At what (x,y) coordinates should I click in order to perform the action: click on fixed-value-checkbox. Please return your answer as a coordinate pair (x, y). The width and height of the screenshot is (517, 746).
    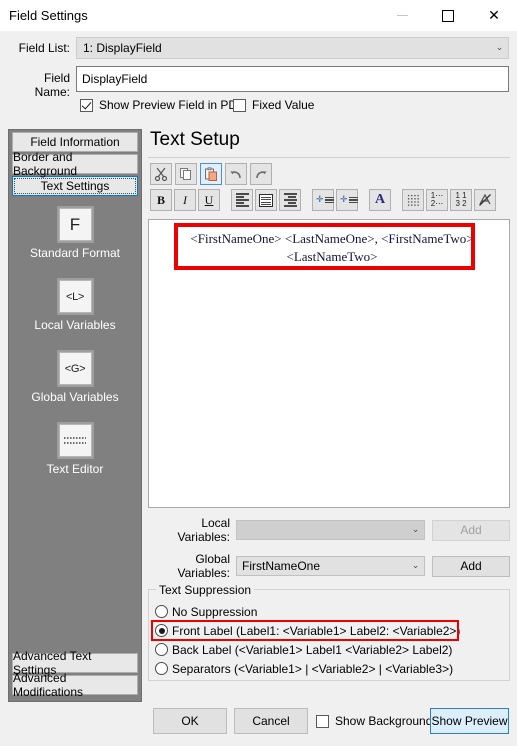
    Looking at the image, I should click on (239, 105).